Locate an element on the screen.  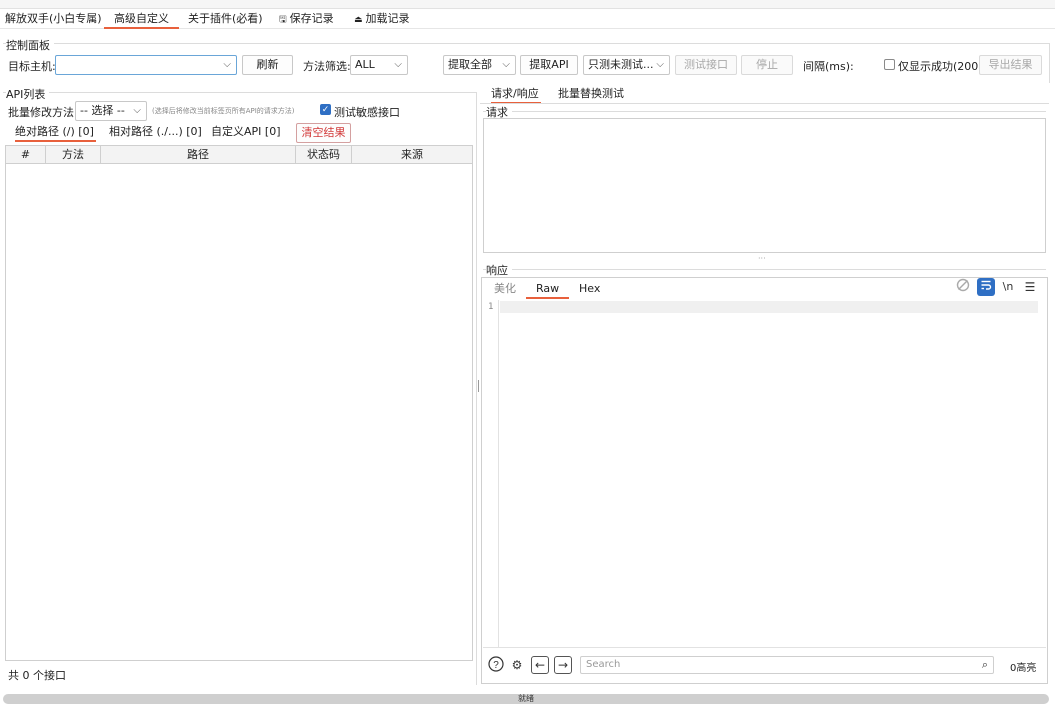
tab-request-response: 请求/响应 is located at coordinates (516, 95).